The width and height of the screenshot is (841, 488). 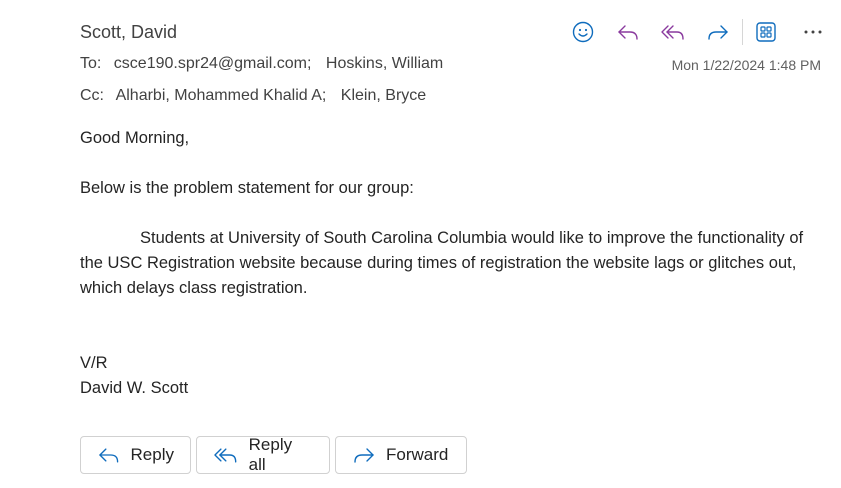 What do you see at coordinates (742, 32) in the screenshot?
I see `toolbar-divider` at bounding box center [742, 32].